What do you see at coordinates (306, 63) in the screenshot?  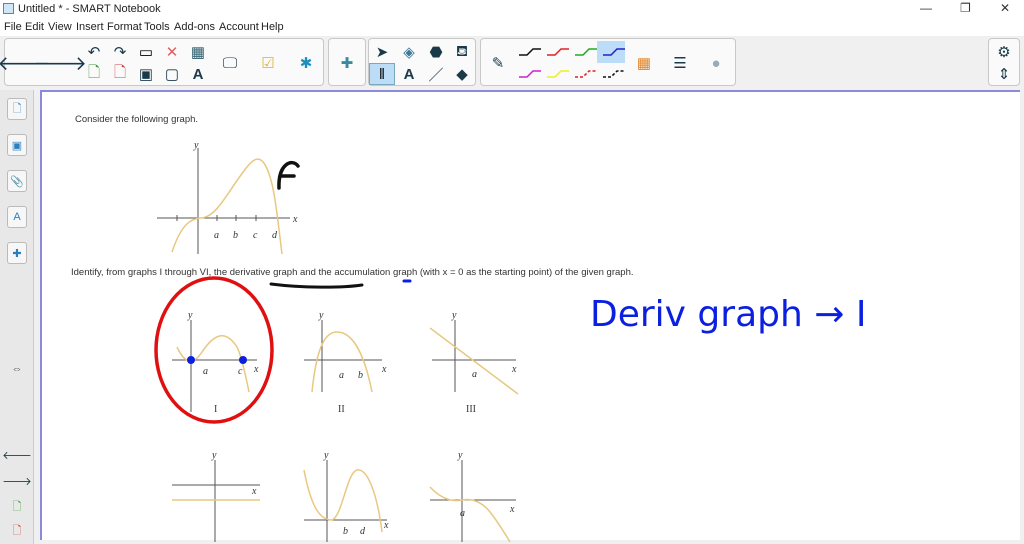 I see `addon-icon: ✱` at bounding box center [306, 63].